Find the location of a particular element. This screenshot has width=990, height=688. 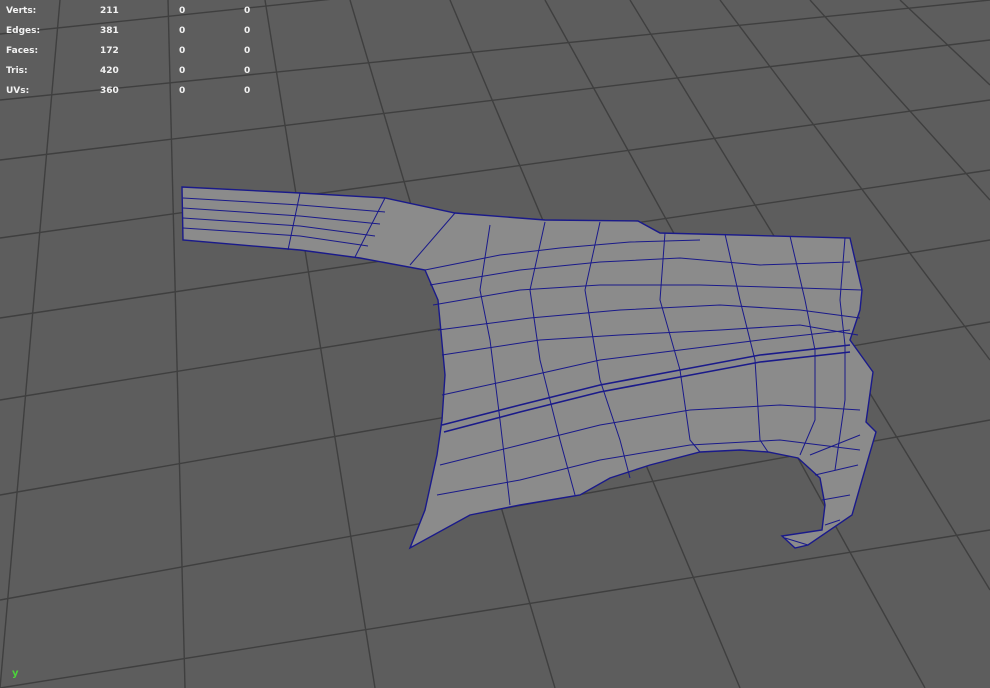

hud-row-uvs: UVs: 360 0 0 is located at coordinates (136, 91).